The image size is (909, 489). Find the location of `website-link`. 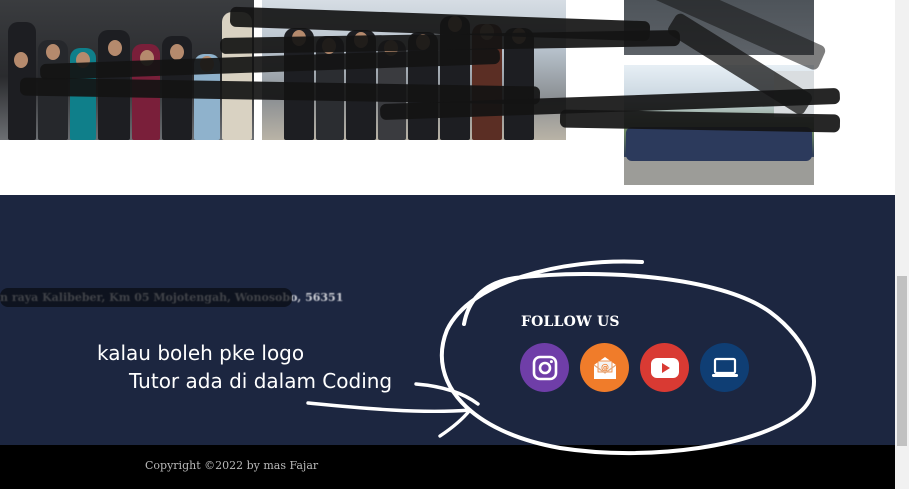

website-link is located at coordinates (724, 367).